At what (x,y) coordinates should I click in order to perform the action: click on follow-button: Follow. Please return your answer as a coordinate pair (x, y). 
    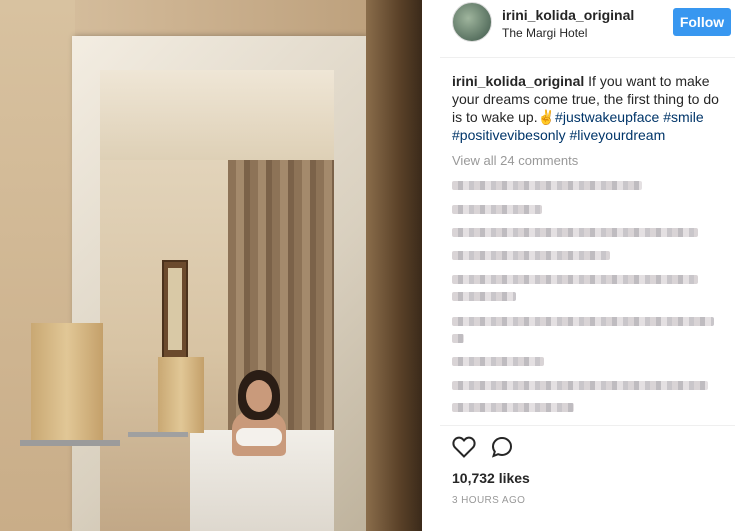
    Looking at the image, I should click on (702, 22).